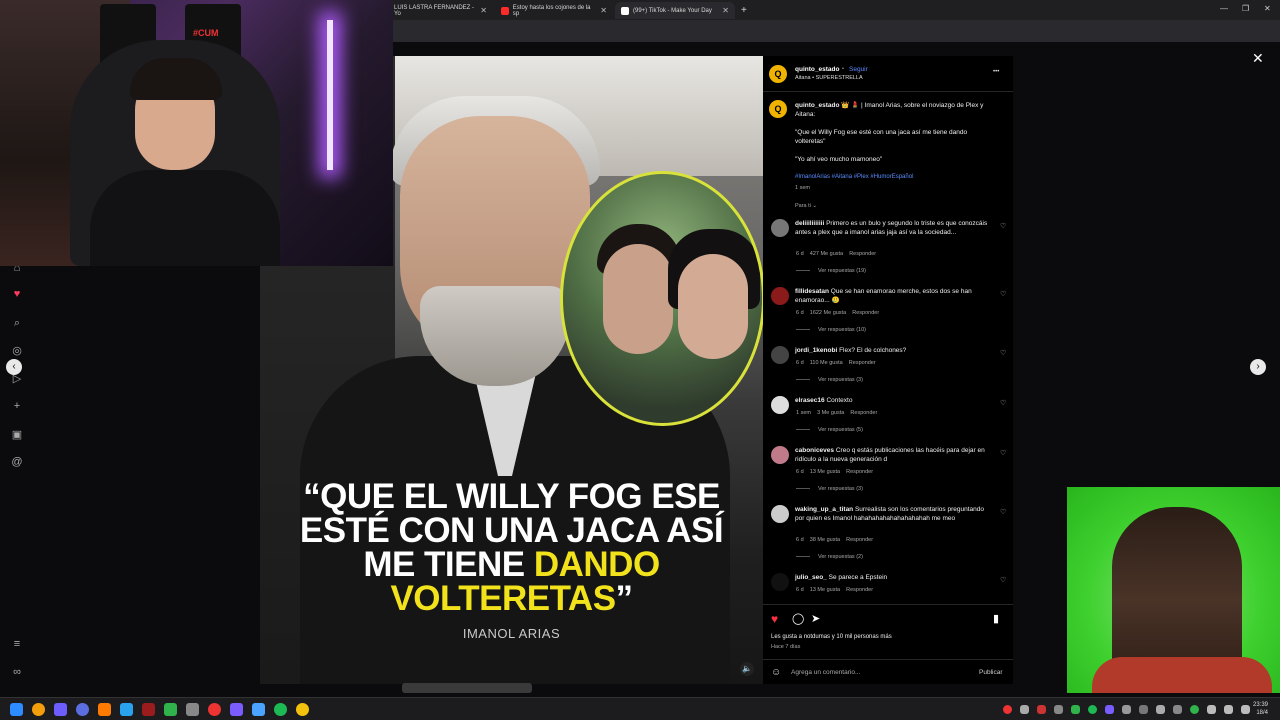  Describe the element at coordinates (675, 10) in the screenshot. I see `tab-tiktok: (99+) TikTok - Make Your Day ✕` at that location.